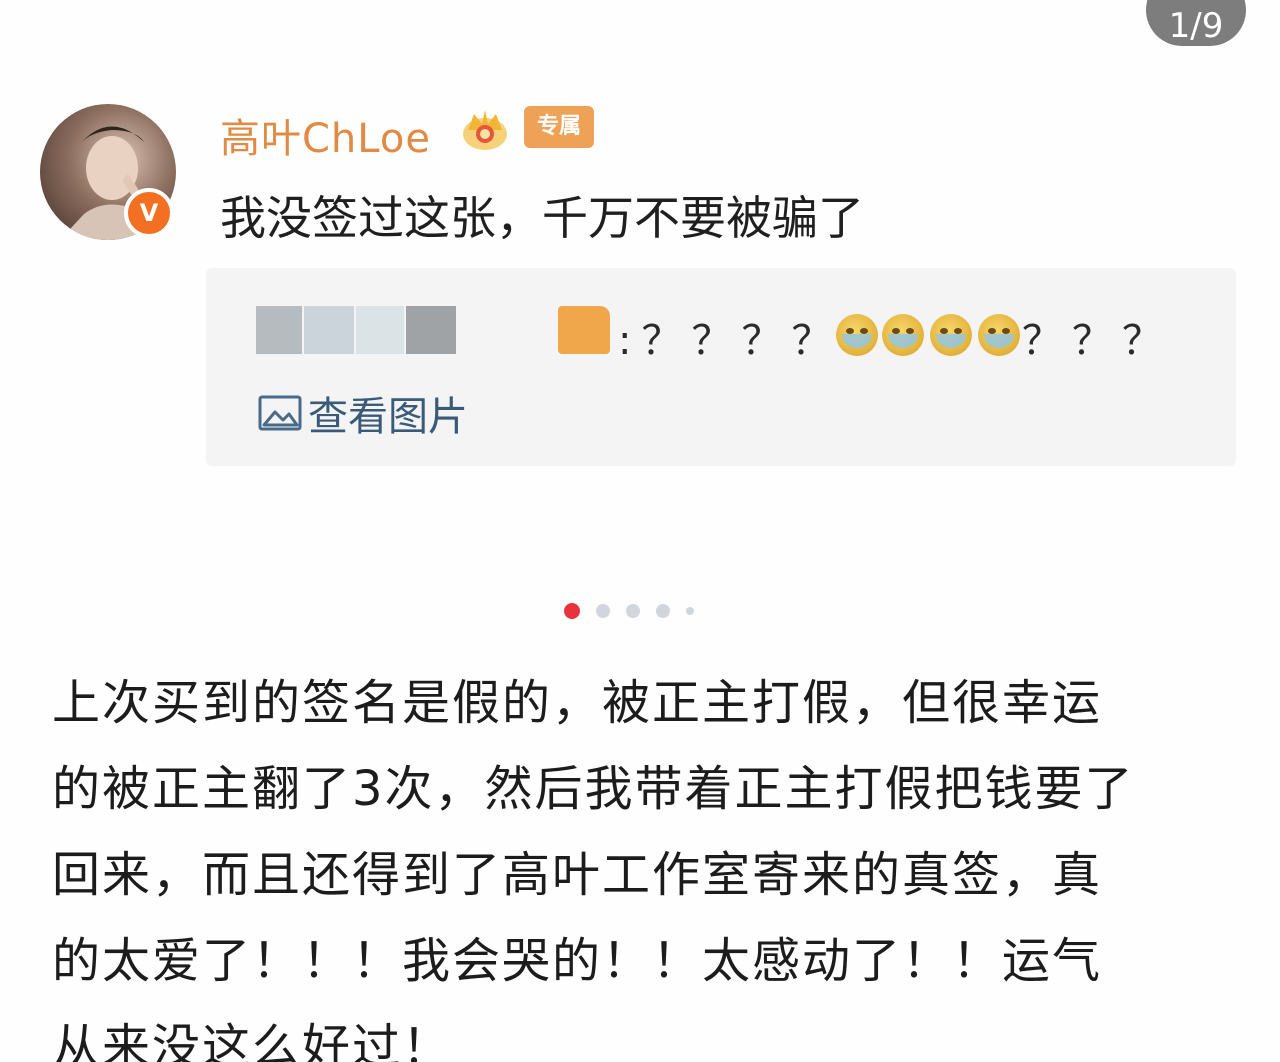  Describe the element at coordinates (730, 341) in the screenshot. I see `quote-text: :？？？？` at that location.